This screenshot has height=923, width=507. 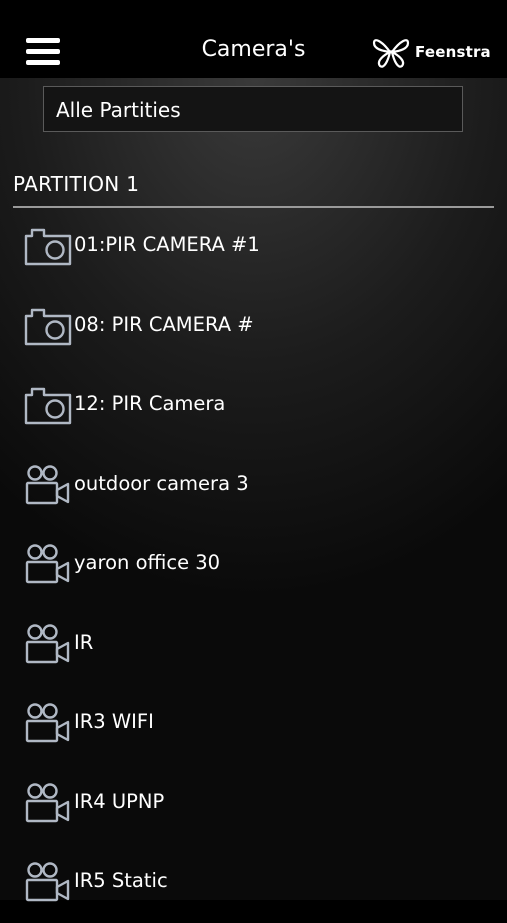 I want to click on page-title: Camera's, so click(x=253, y=49).